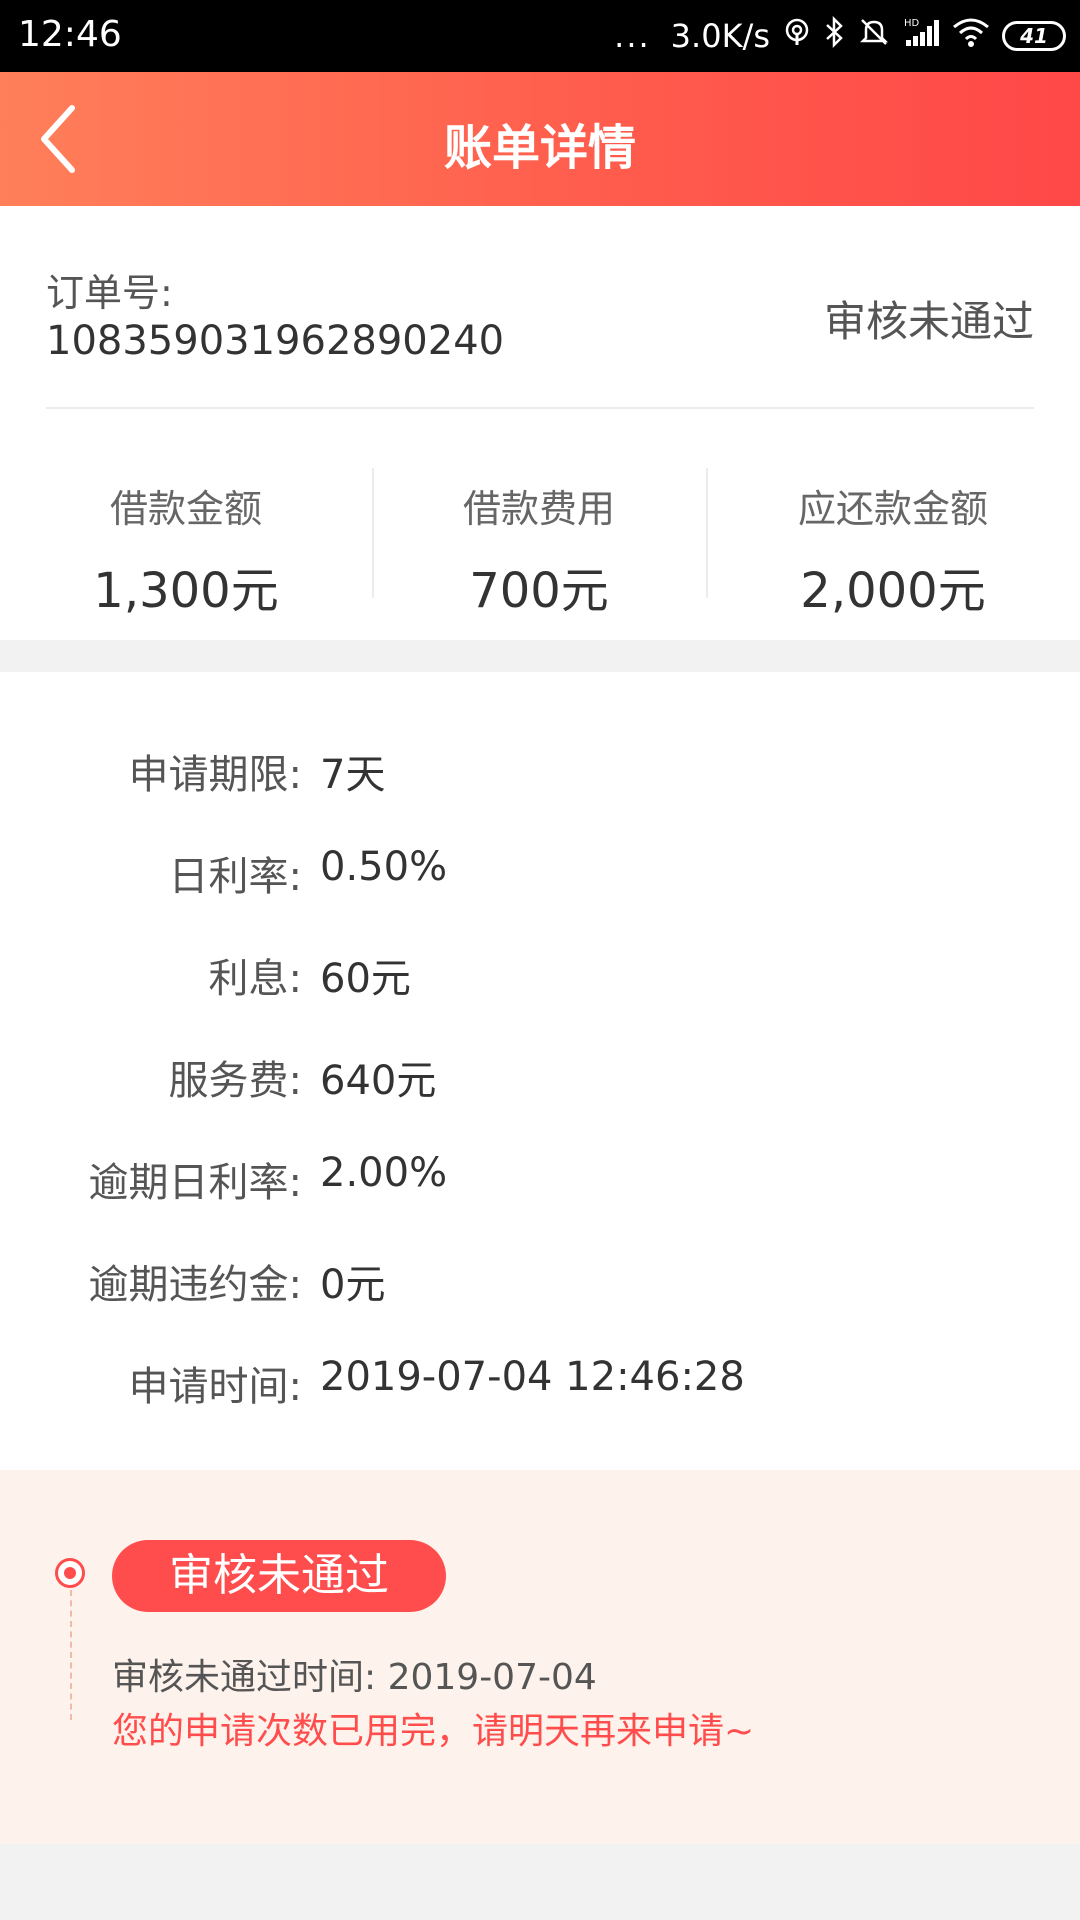 The width and height of the screenshot is (1080, 1920). I want to click on order-number-value: 108359031962890240, so click(275, 341).